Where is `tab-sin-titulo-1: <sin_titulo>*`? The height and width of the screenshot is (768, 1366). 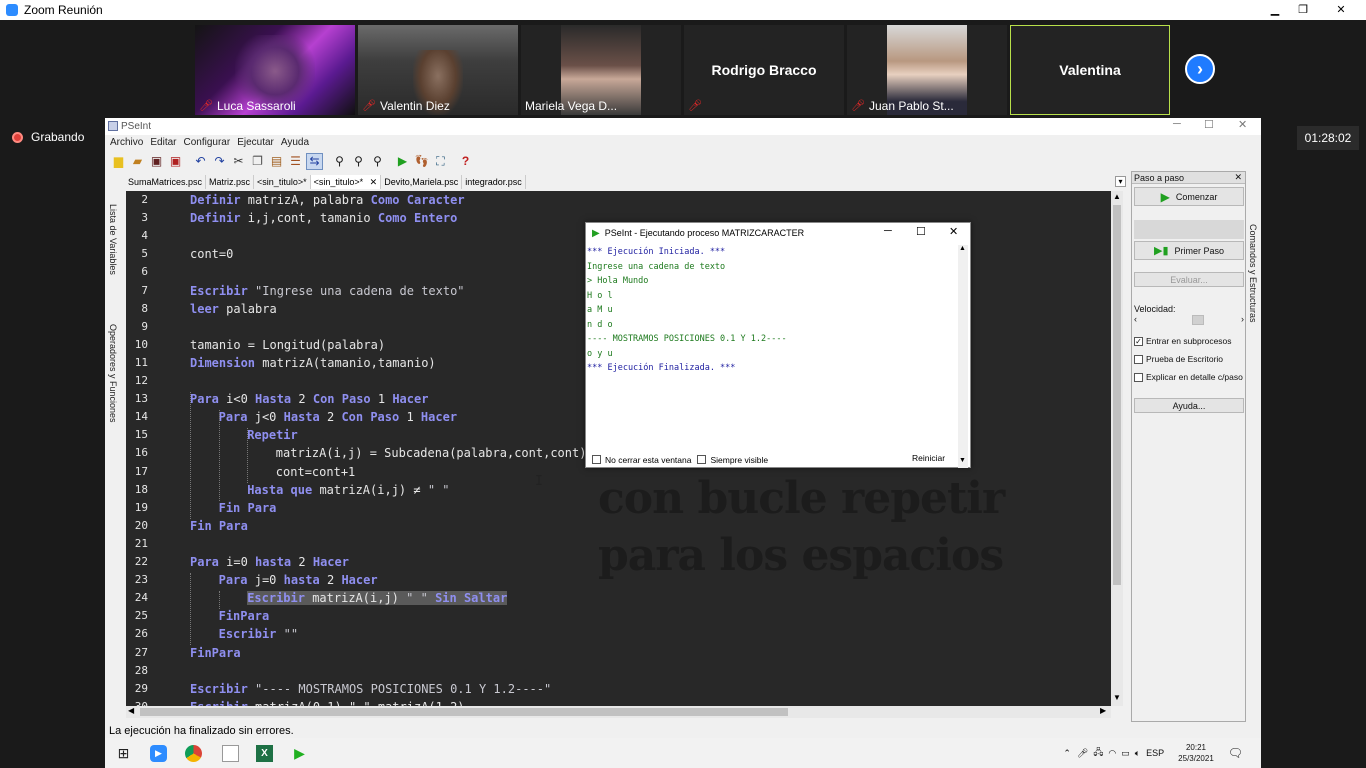
tab-sin-titulo-1: <sin_titulo>* is located at coordinates (282, 182).